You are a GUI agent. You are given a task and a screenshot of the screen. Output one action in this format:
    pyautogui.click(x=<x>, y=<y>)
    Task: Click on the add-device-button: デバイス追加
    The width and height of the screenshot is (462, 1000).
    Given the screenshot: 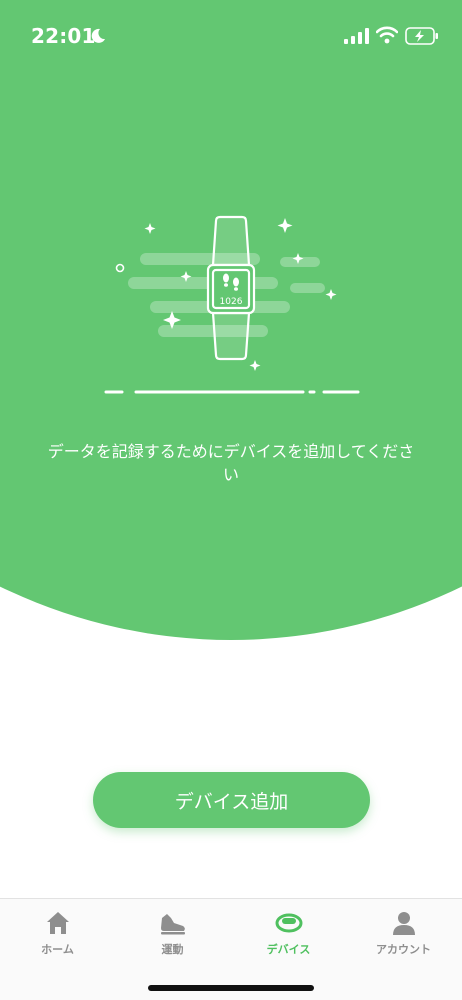 What is the action you would take?
    pyautogui.click(x=231, y=800)
    